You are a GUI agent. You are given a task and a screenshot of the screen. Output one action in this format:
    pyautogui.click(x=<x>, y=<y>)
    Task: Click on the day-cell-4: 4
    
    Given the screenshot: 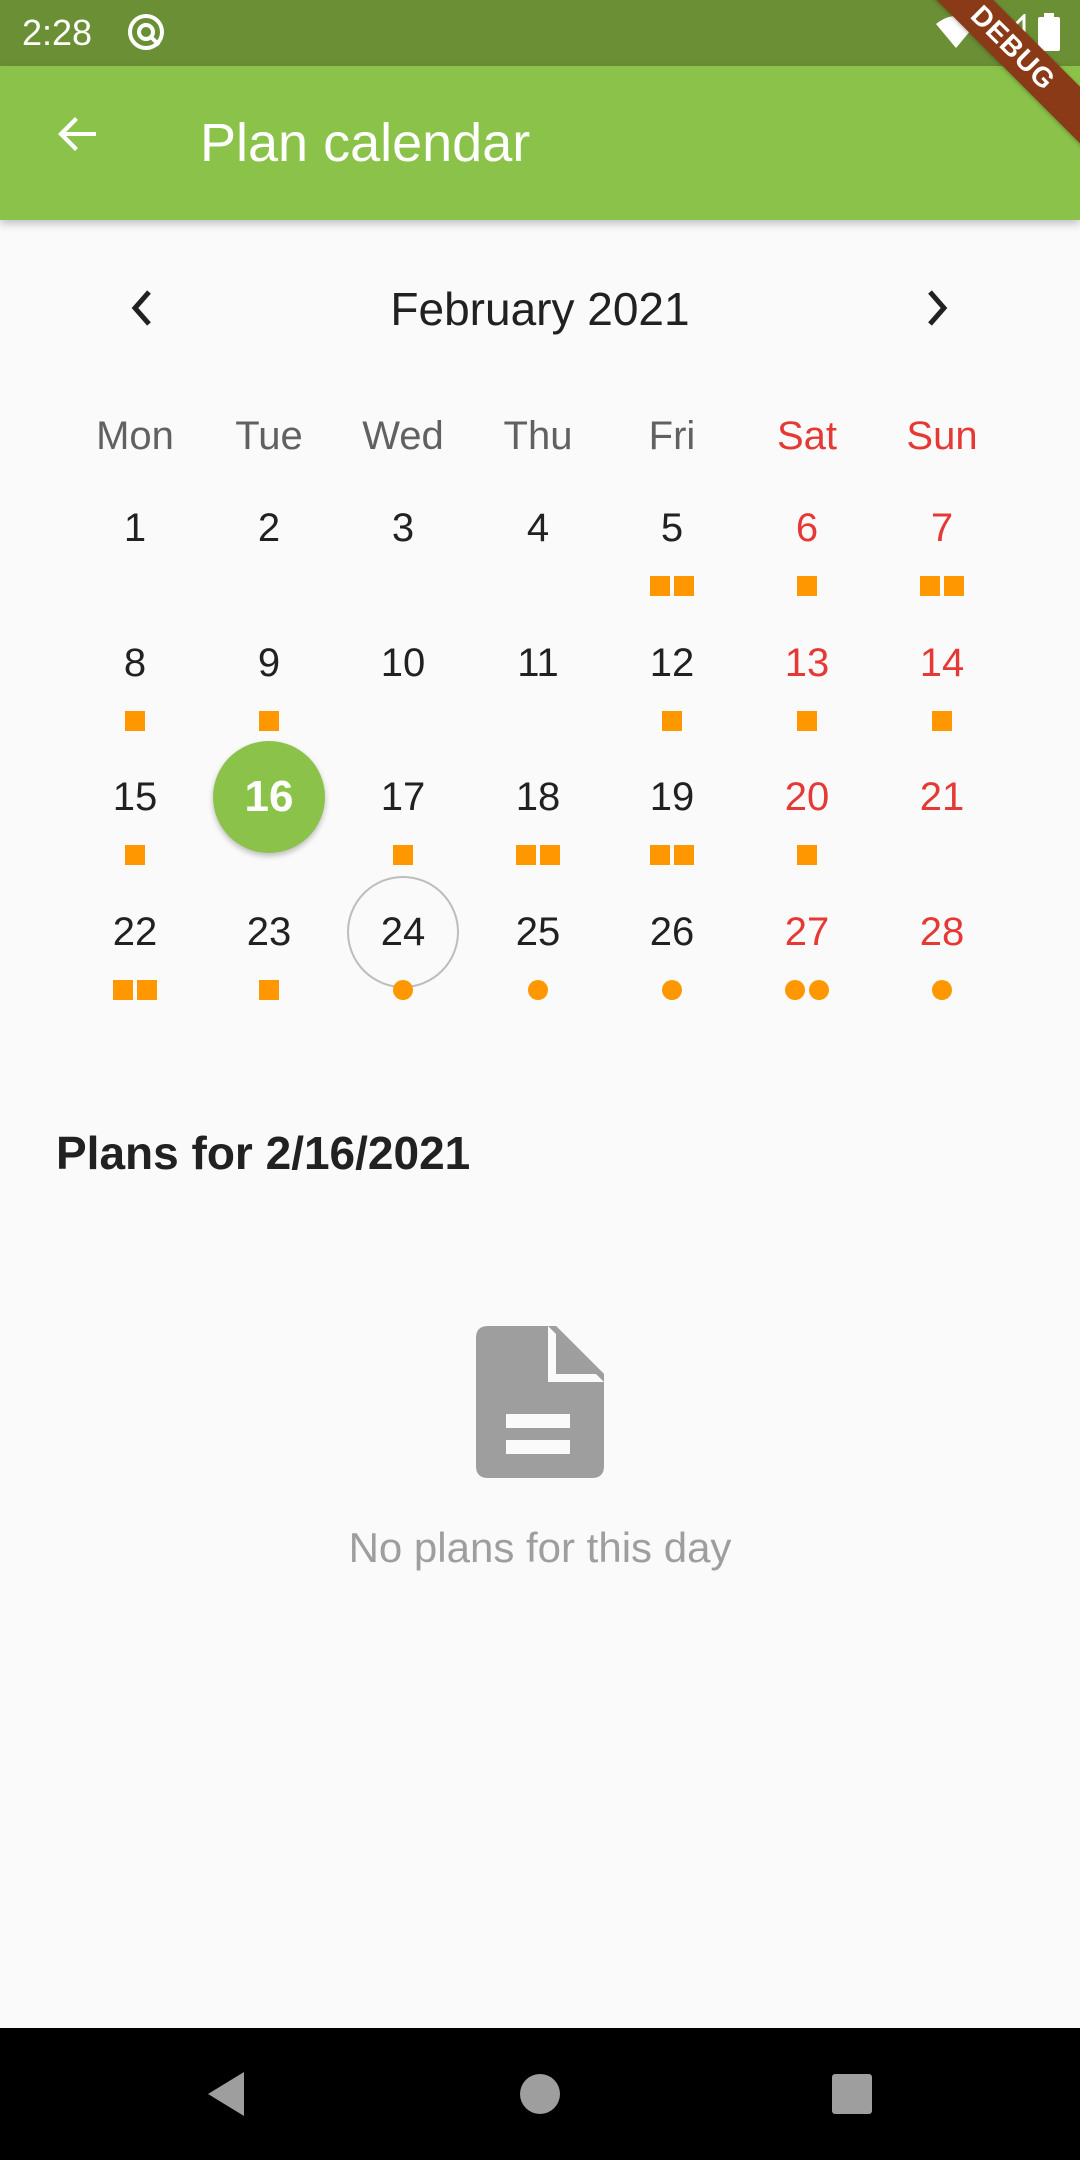 What is the action you would take?
    pyautogui.click(x=538, y=539)
    